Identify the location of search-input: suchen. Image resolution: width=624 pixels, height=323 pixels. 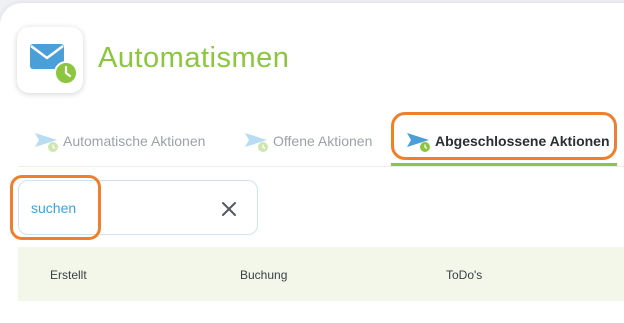
(138, 207).